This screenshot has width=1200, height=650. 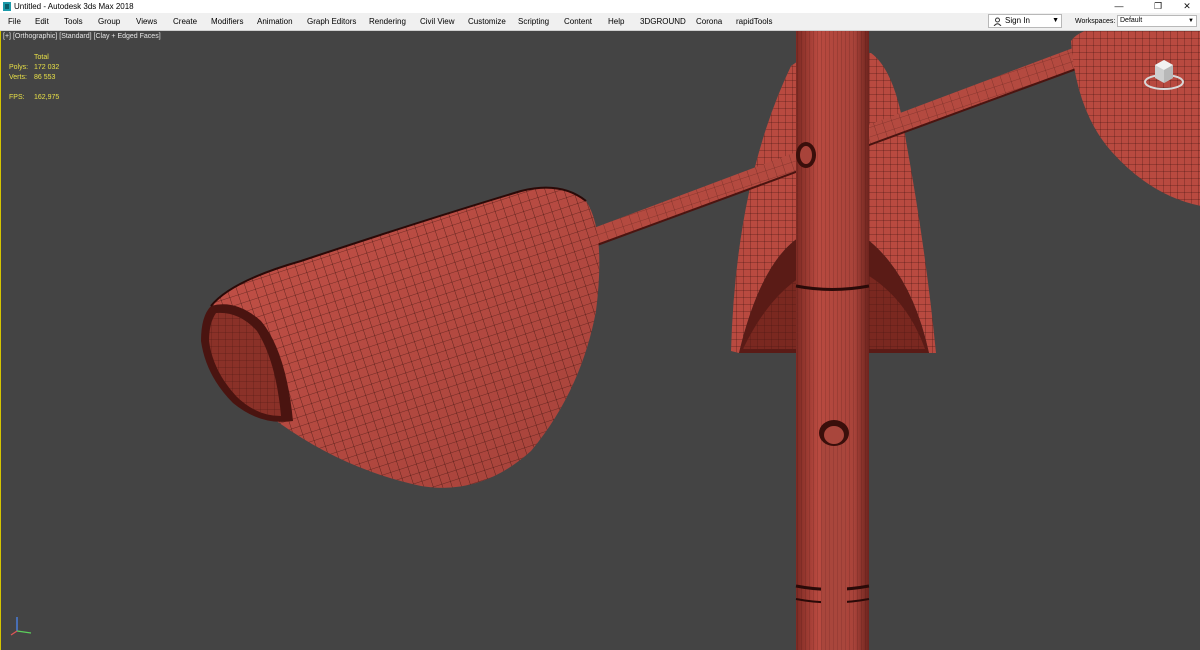 What do you see at coordinates (997, 21) in the screenshot?
I see `user-icon` at bounding box center [997, 21].